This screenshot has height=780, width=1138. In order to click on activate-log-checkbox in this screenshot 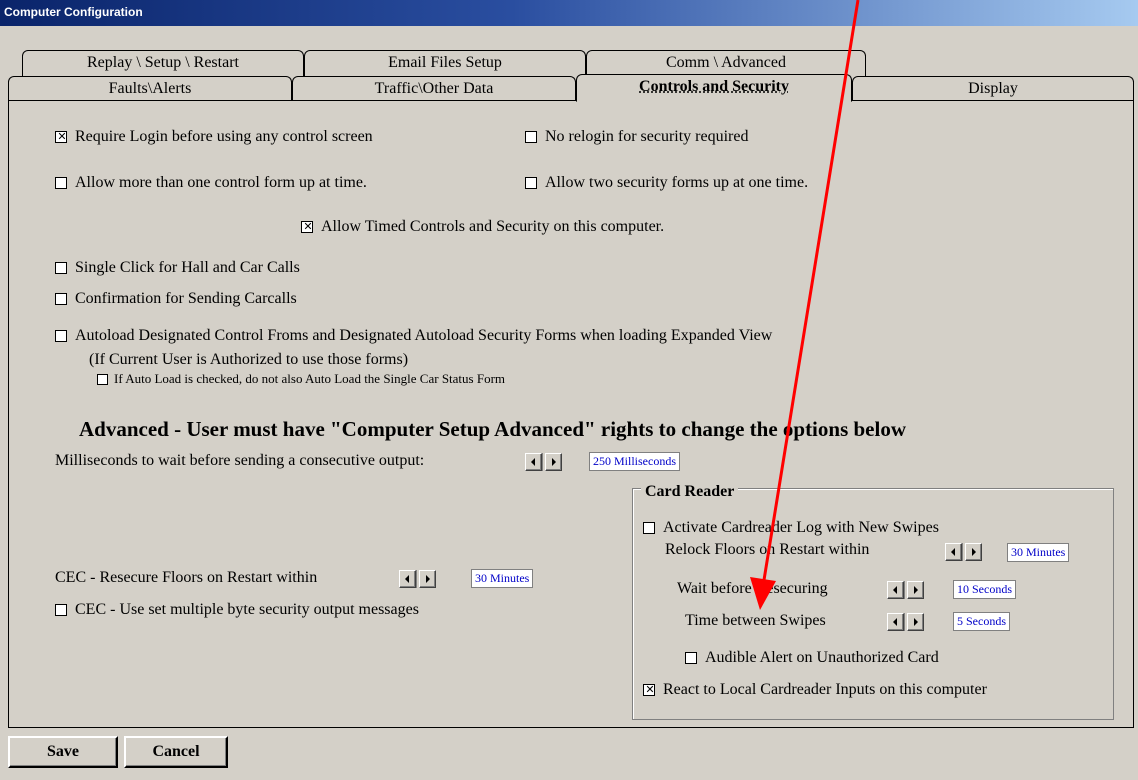, I will do `click(649, 528)`.